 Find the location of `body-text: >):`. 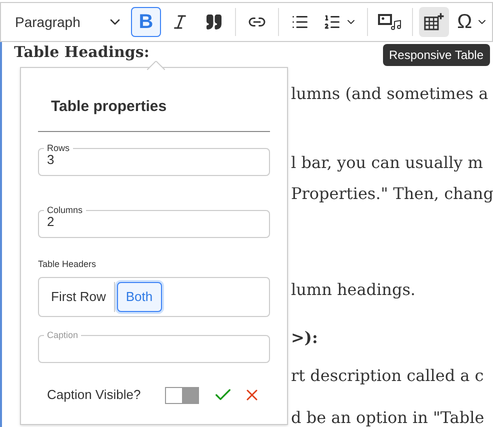

body-text: >): is located at coordinates (304, 338).